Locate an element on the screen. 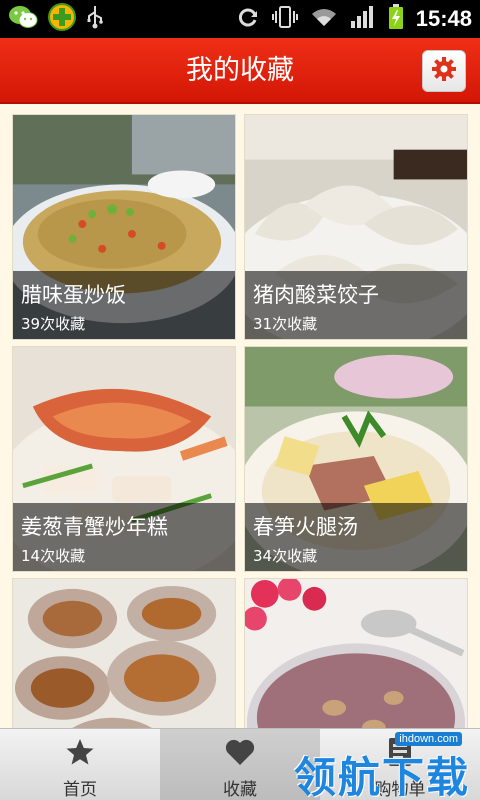 The height and width of the screenshot is (800, 480). star-icon is located at coordinates (80, 752).